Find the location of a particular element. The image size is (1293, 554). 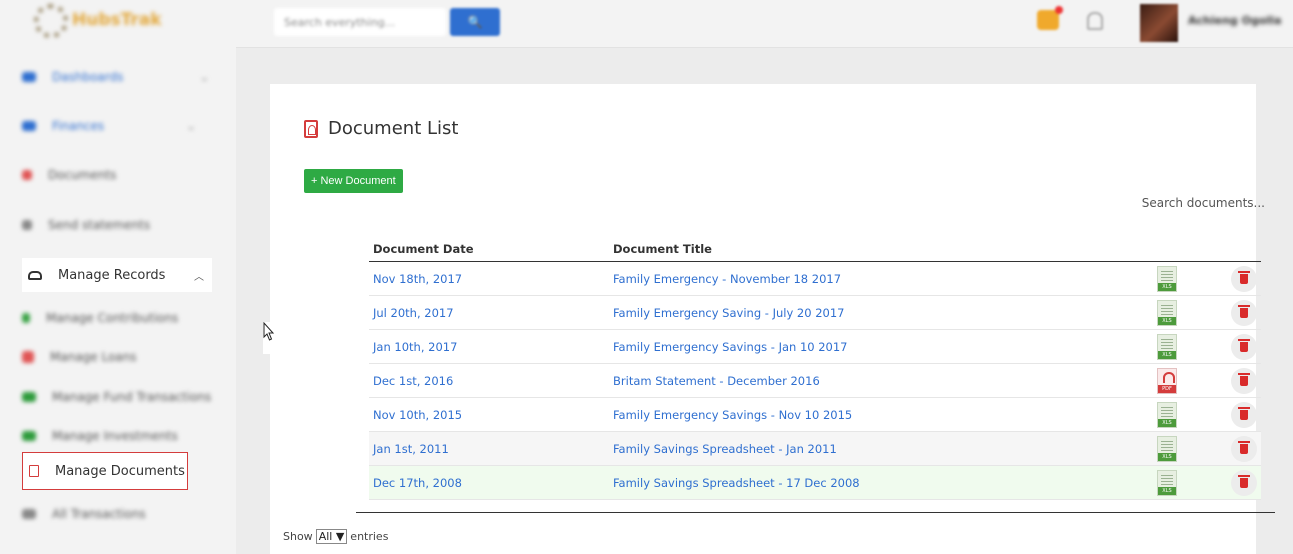

sidebar-item-manage-fund-transactions: Manage Fund Transactions is located at coordinates (116, 397).